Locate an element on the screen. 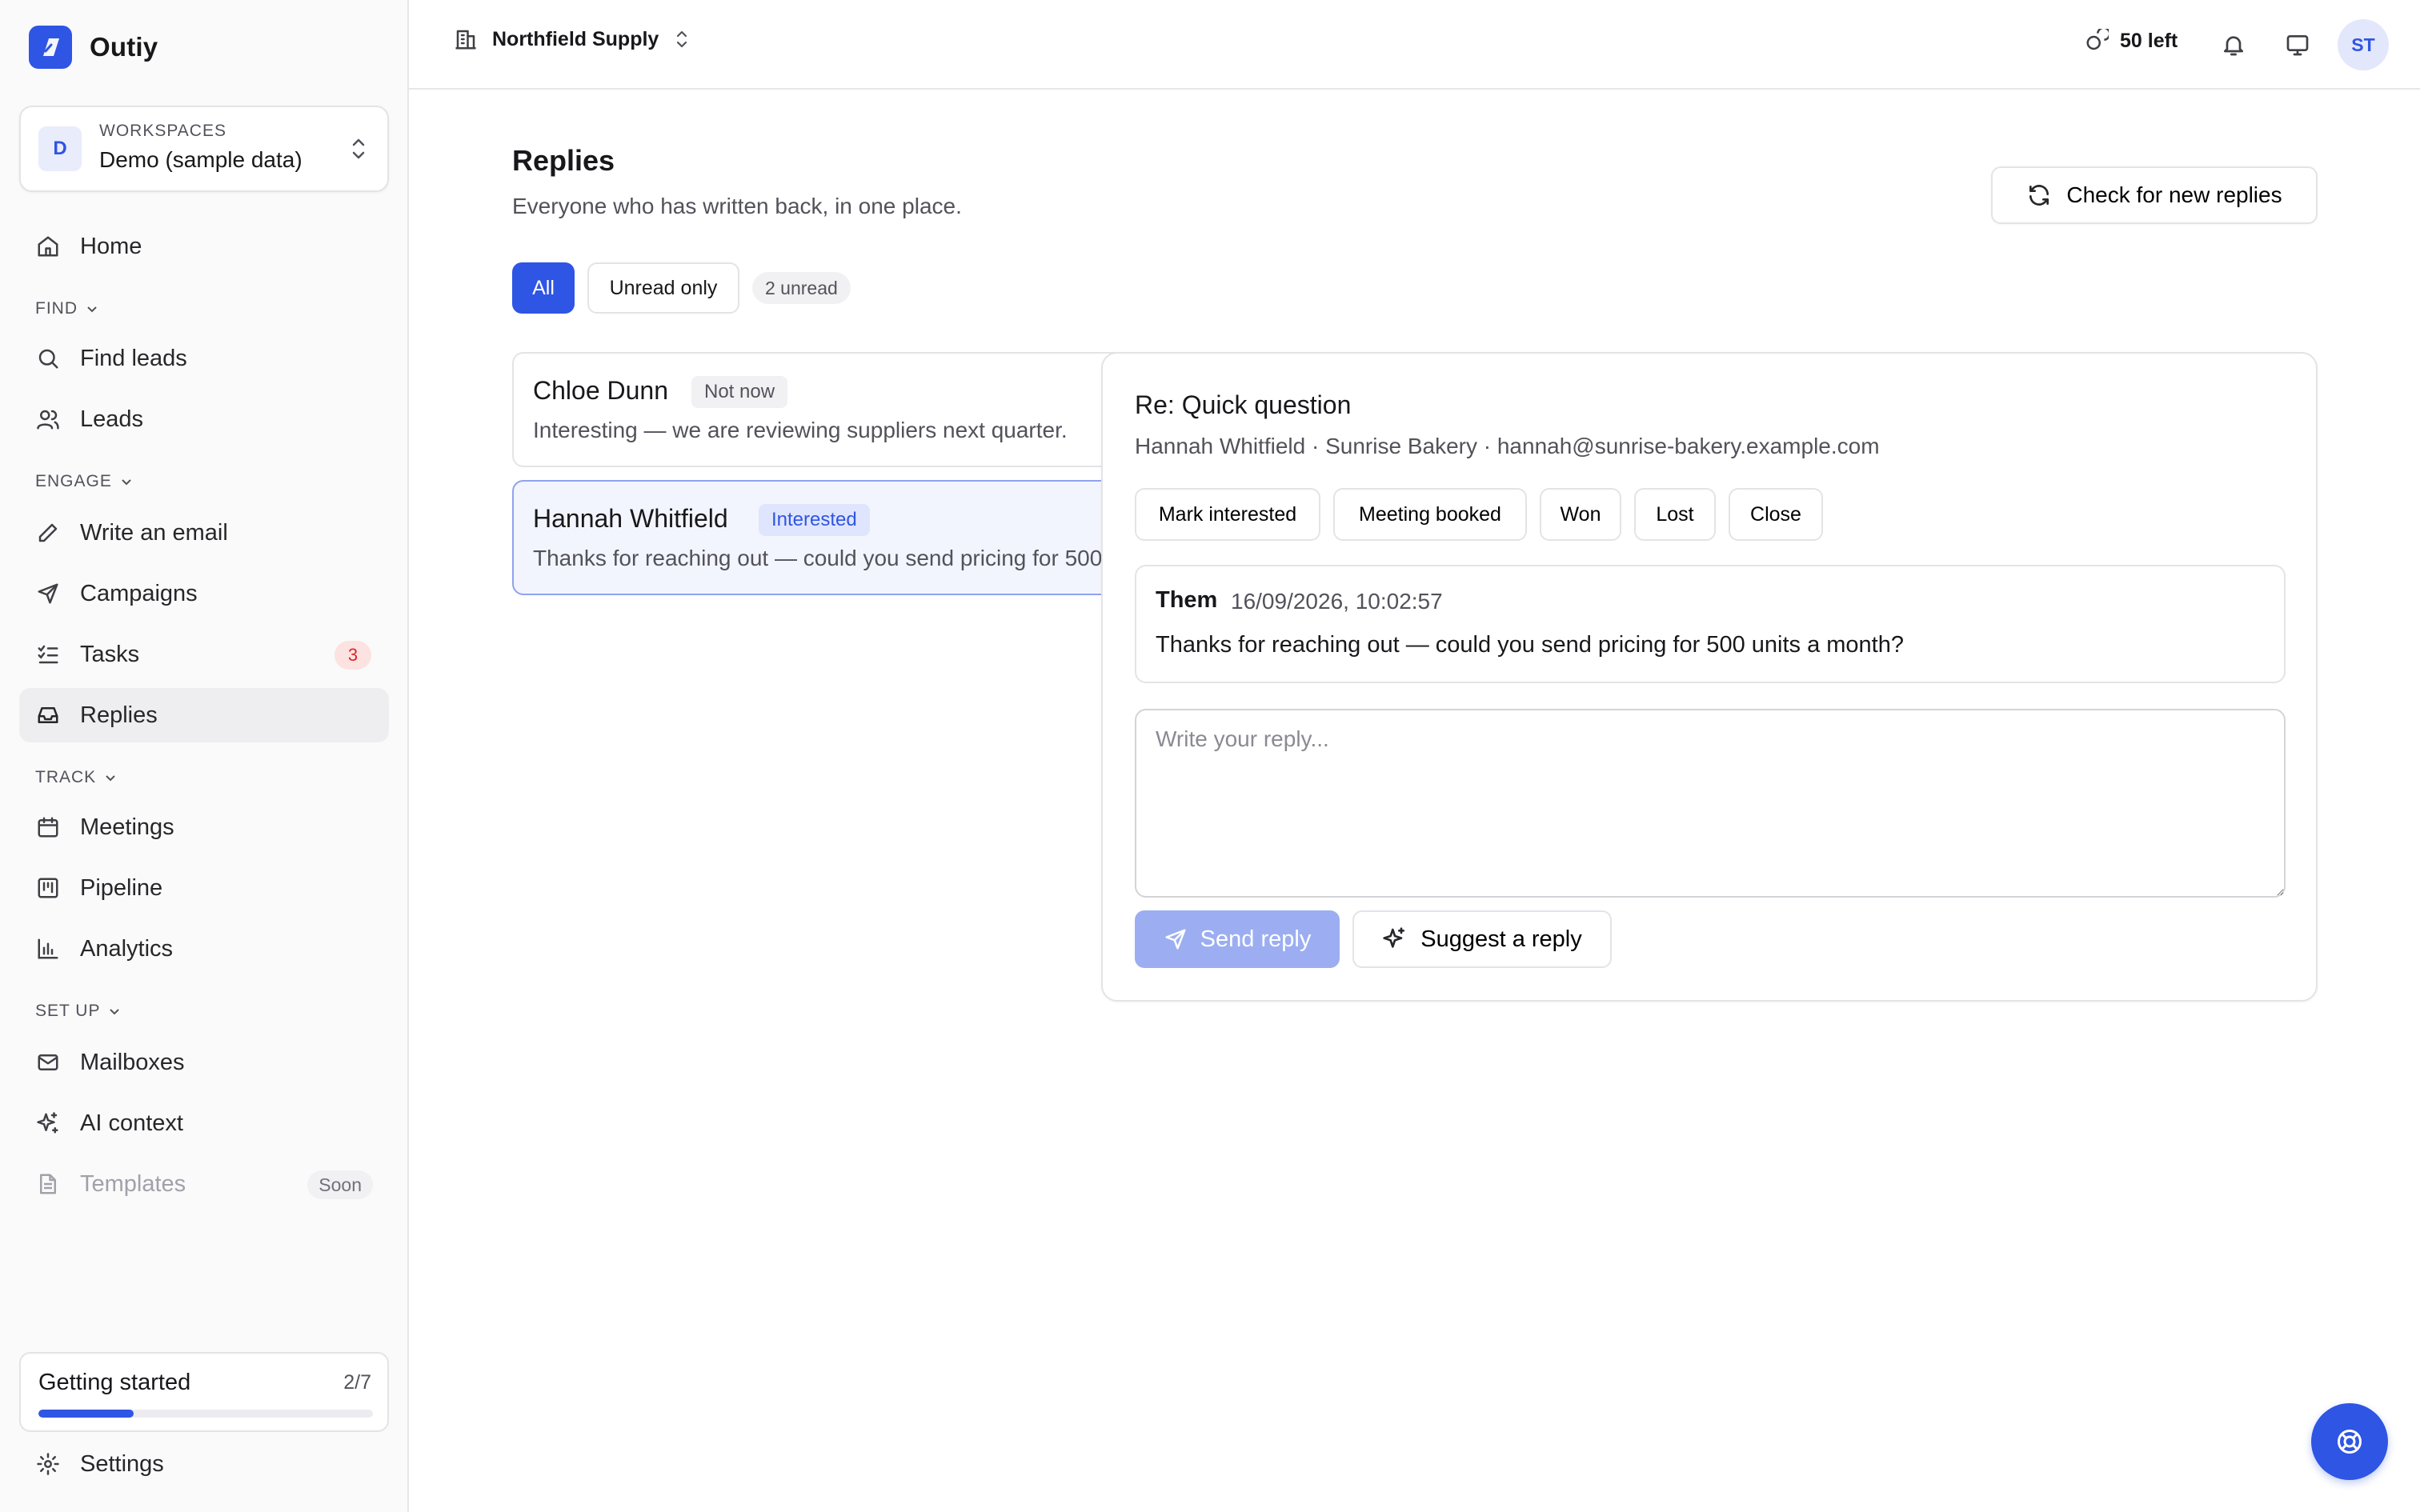  sidebar-item-find-leads: Find leads is located at coordinates (204, 358).